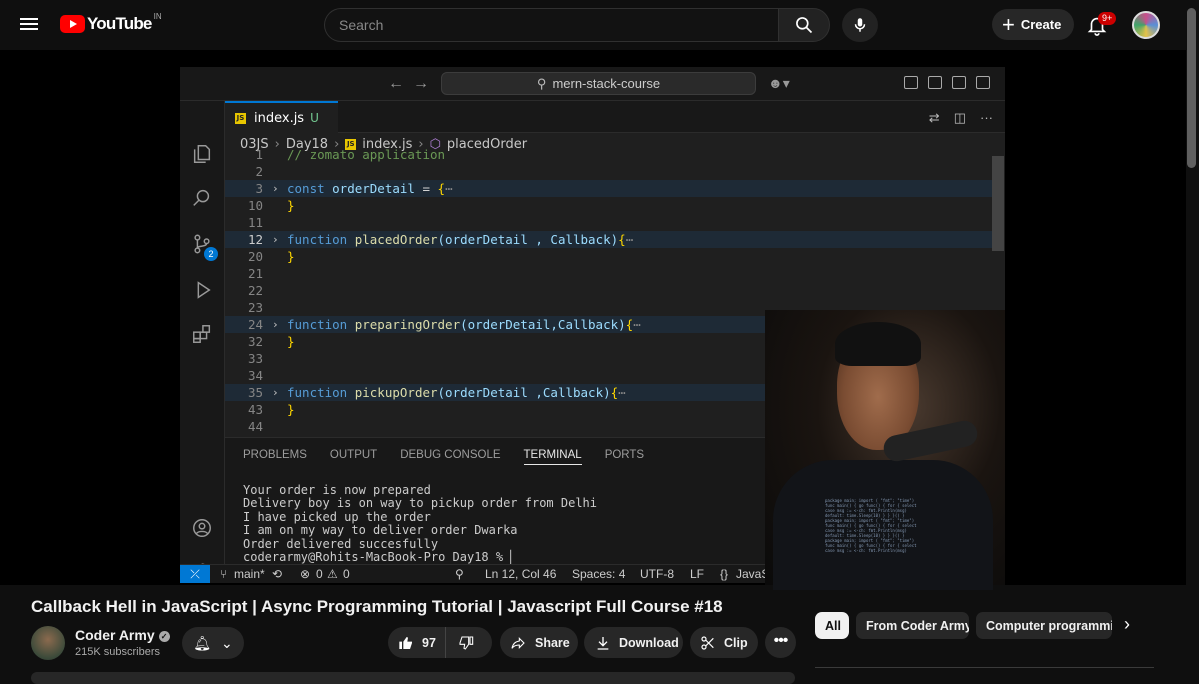  What do you see at coordinates (370, 188) in the screenshot?
I see `code-text: const orderDetail = {⋯` at bounding box center [370, 188].